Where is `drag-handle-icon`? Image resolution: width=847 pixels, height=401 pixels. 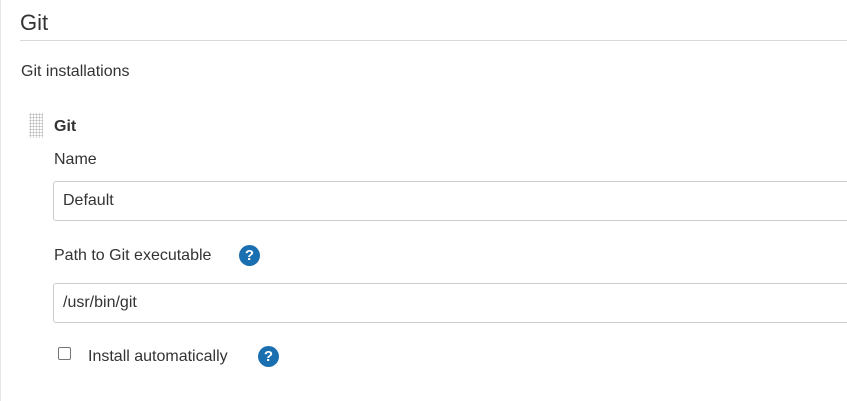 drag-handle-icon is located at coordinates (36, 125).